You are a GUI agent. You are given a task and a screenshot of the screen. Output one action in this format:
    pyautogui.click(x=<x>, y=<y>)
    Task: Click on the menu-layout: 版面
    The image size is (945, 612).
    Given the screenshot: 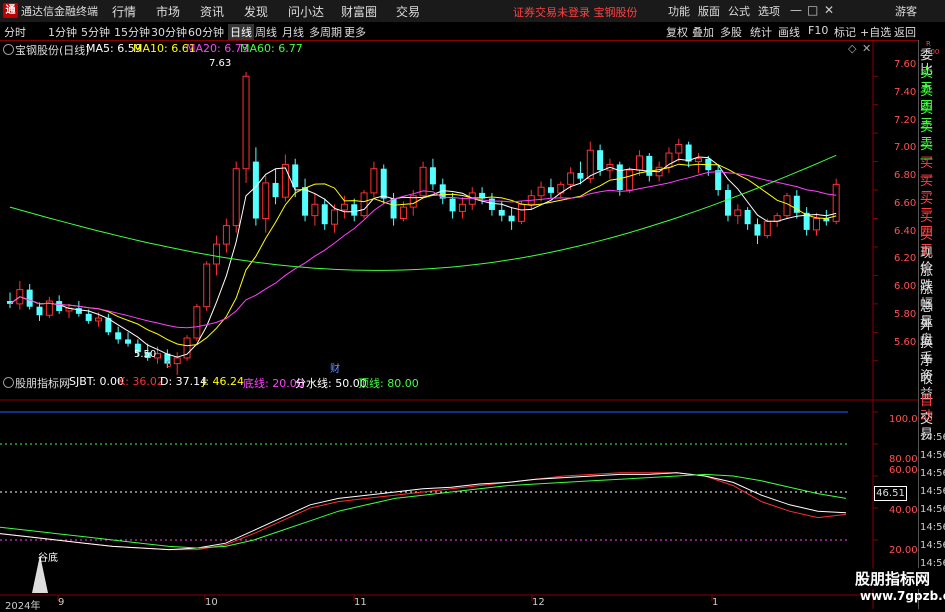 What is the action you would take?
    pyautogui.click(x=709, y=11)
    